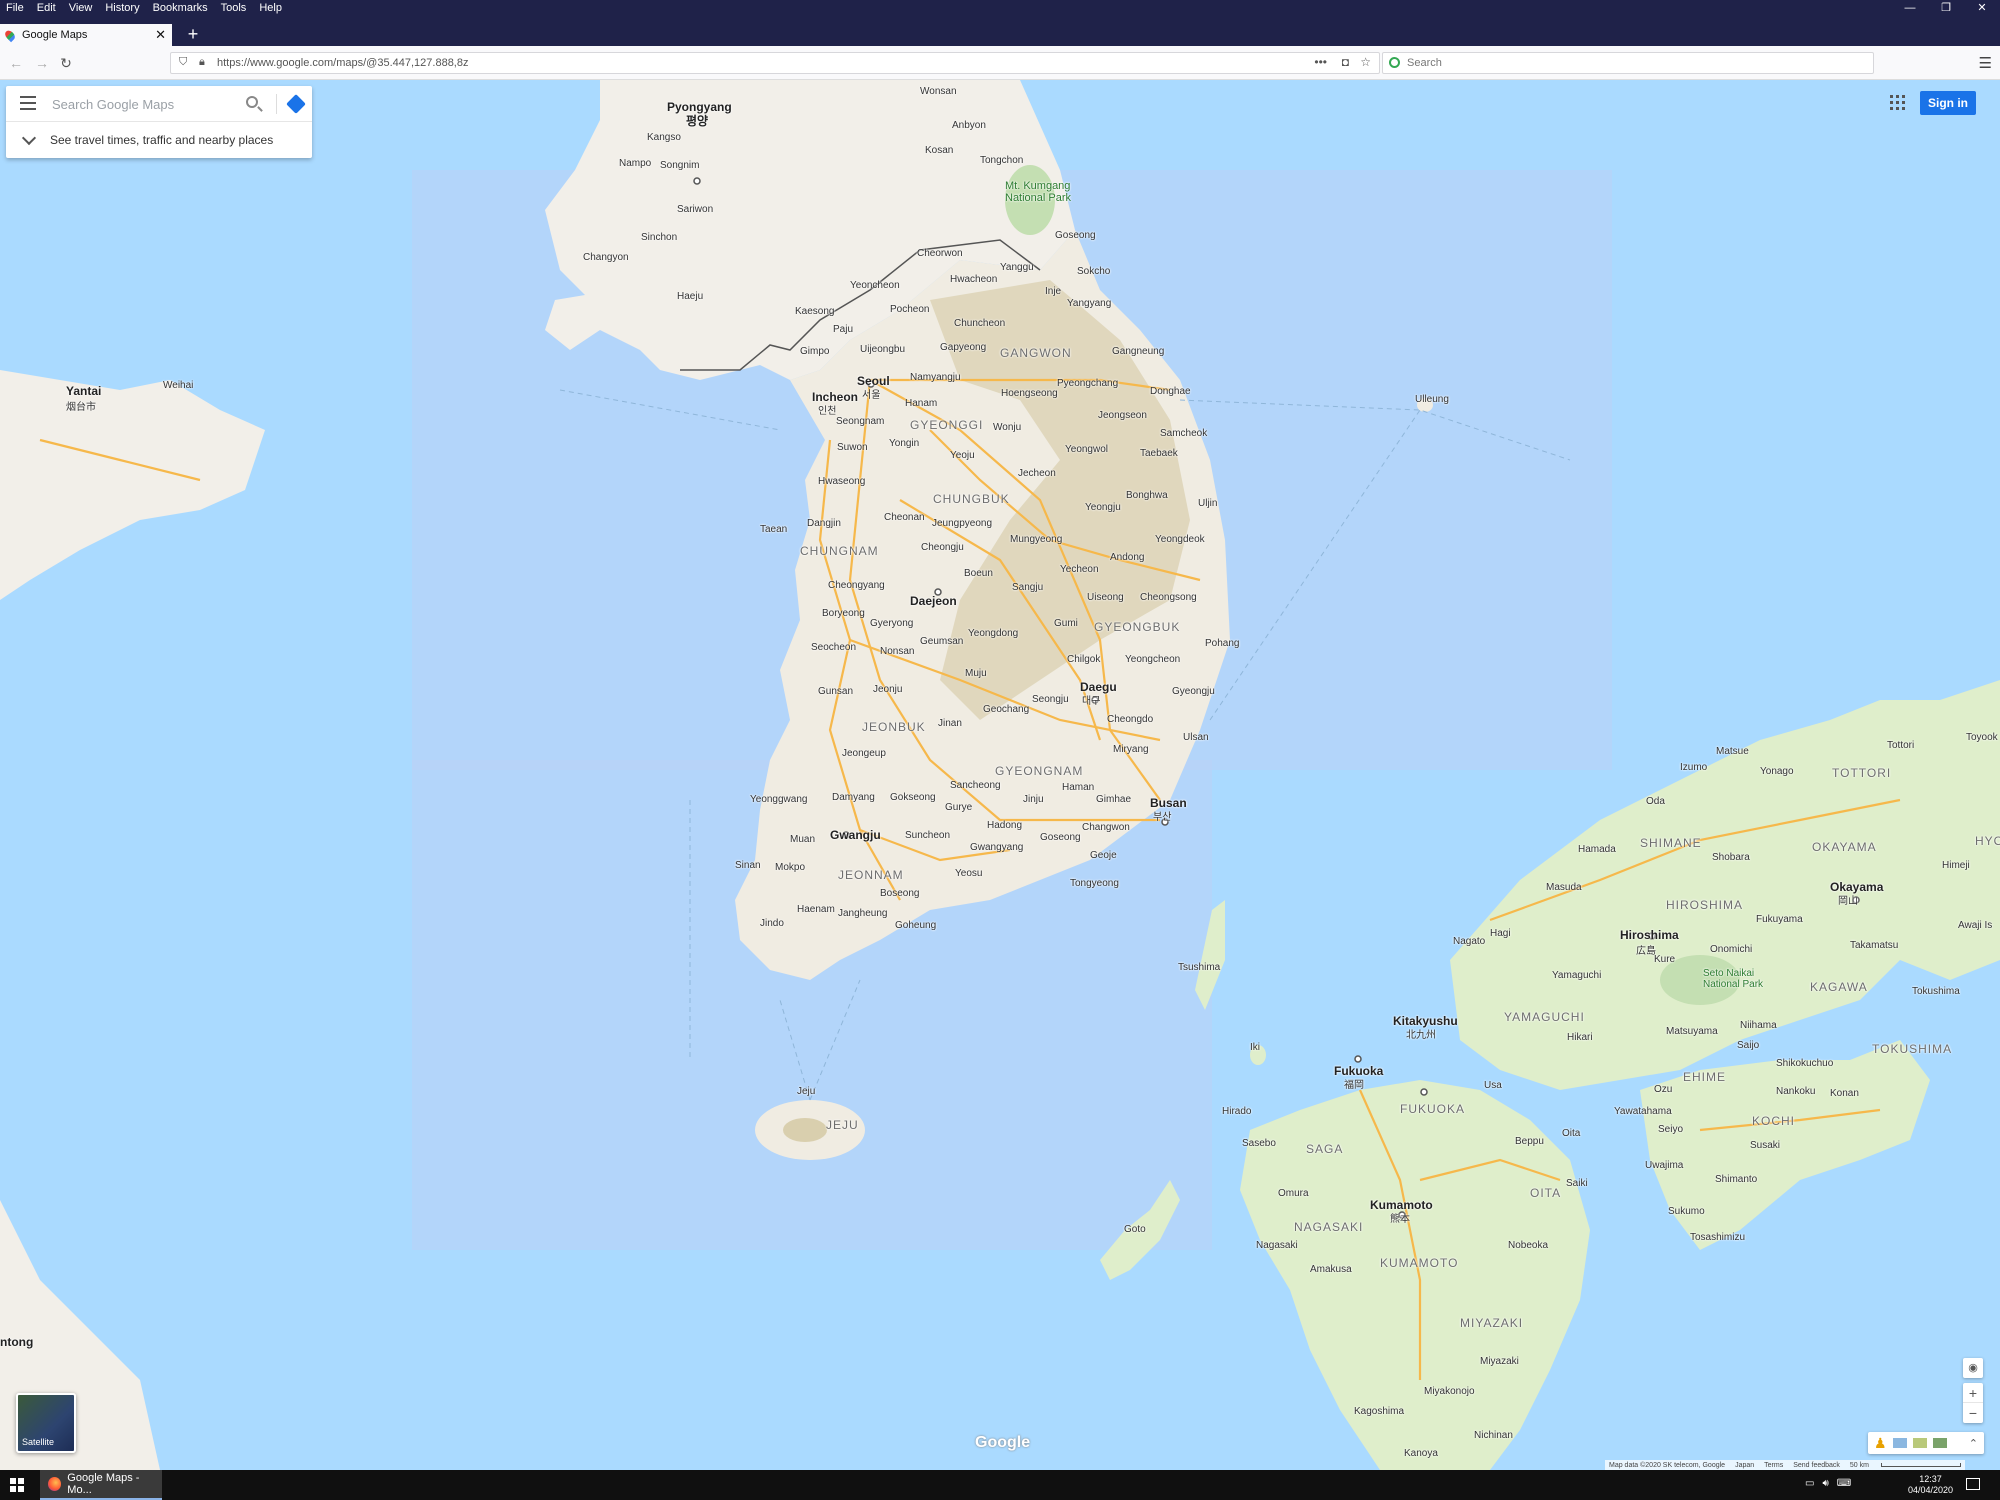 This screenshot has height=1500, width=2000. What do you see at coordinates (842, 1125) in the screenshot?
I see `map-label-jeju: JEJU` at bounding box center [842, 1125].